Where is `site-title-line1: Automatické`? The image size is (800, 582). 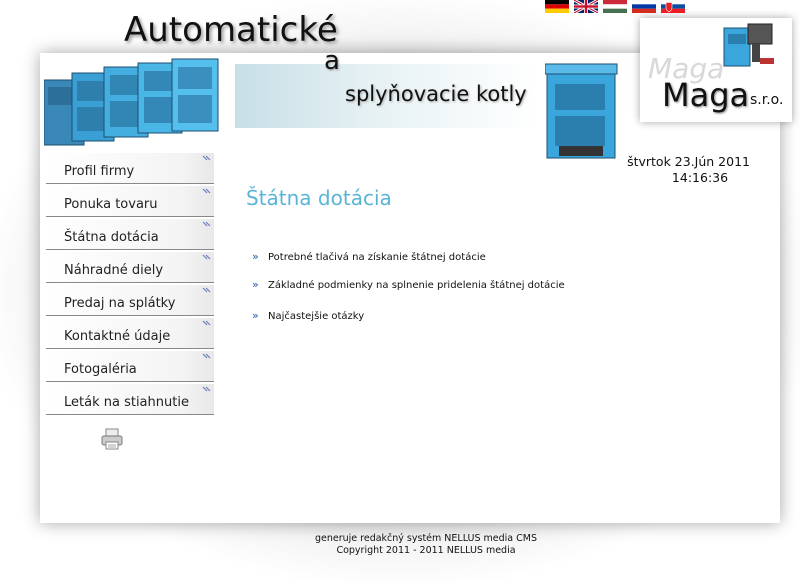 site-title-line1: Automatické is located at coordinates (231, 30).